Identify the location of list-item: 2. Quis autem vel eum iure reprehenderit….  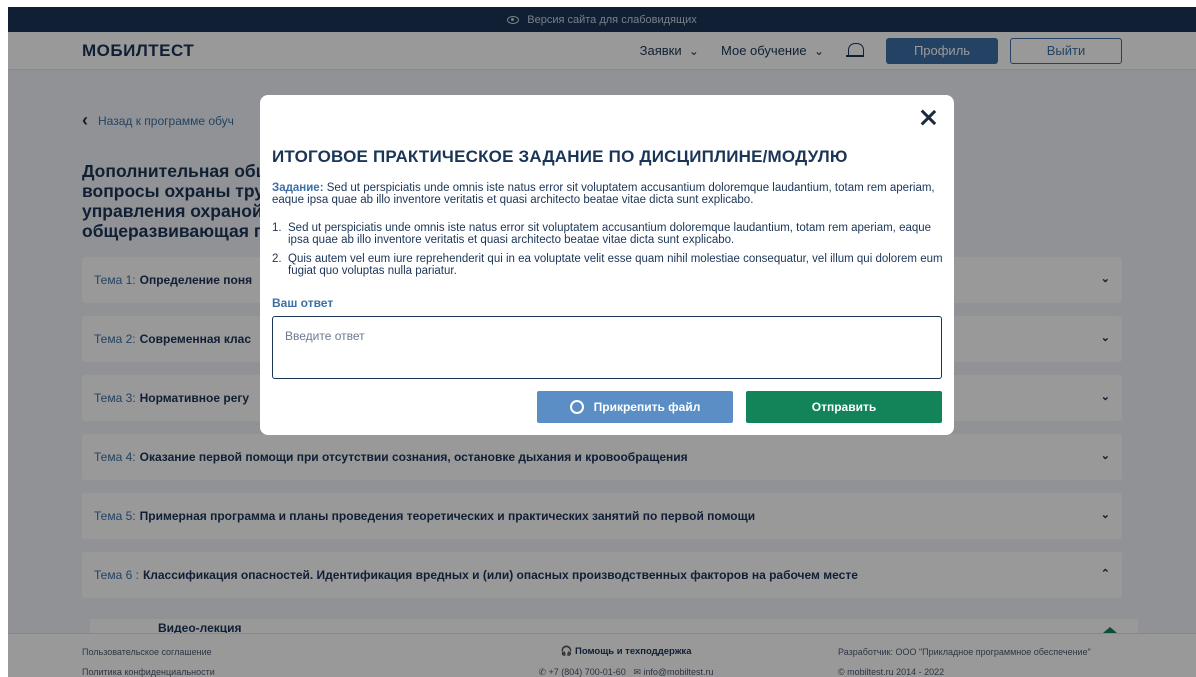
(608, 265).